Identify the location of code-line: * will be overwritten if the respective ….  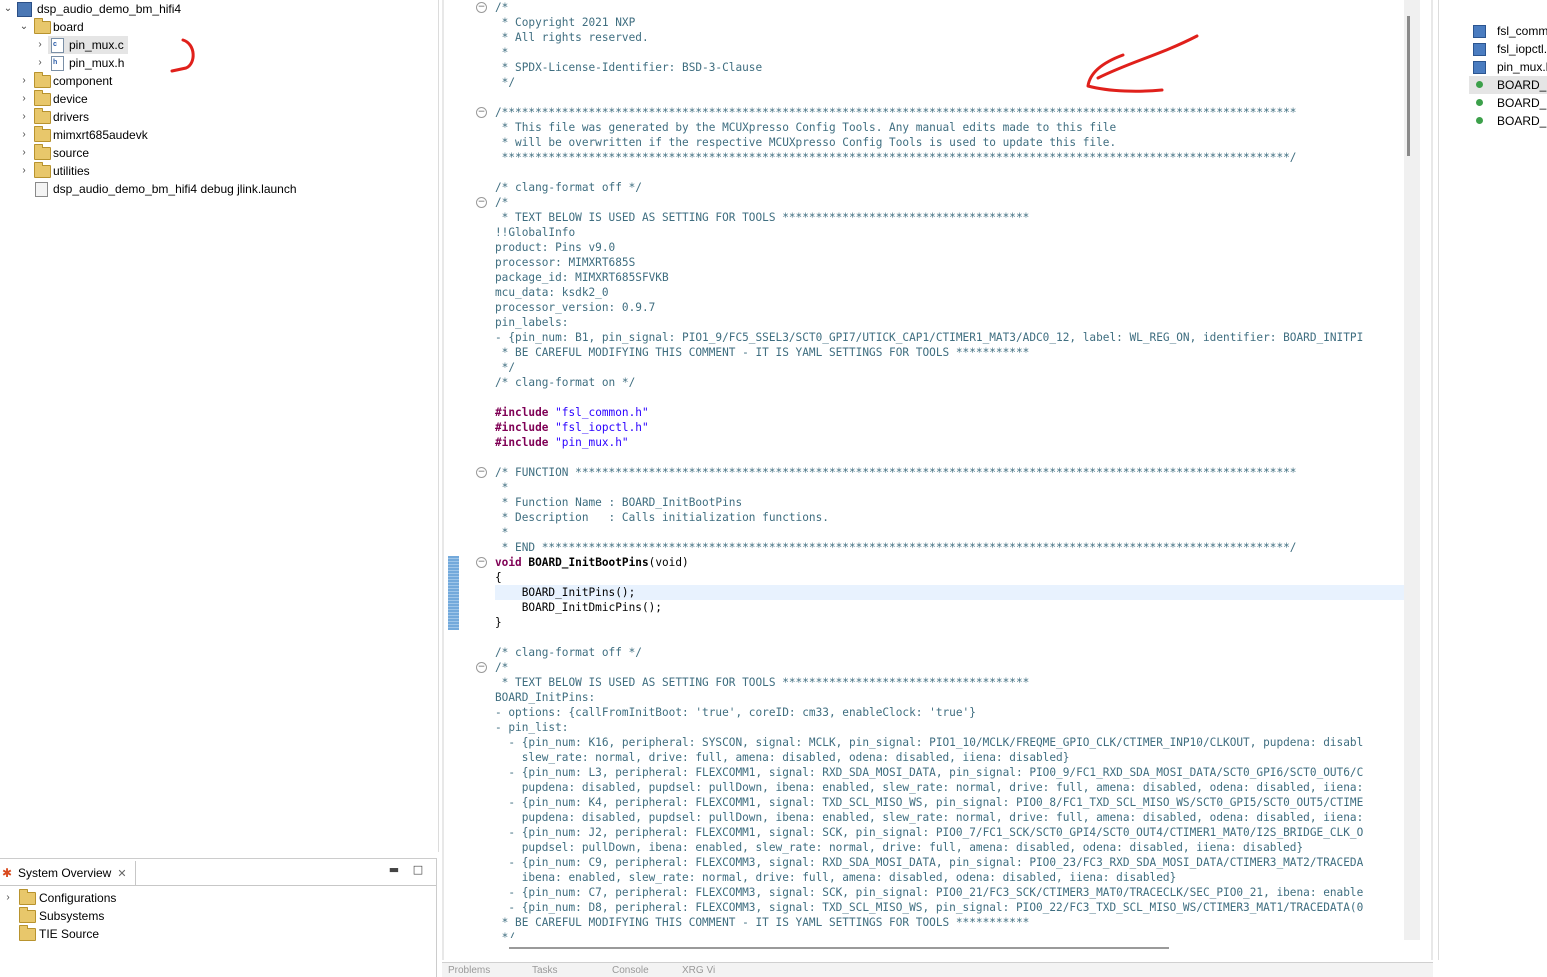
(806, 142).